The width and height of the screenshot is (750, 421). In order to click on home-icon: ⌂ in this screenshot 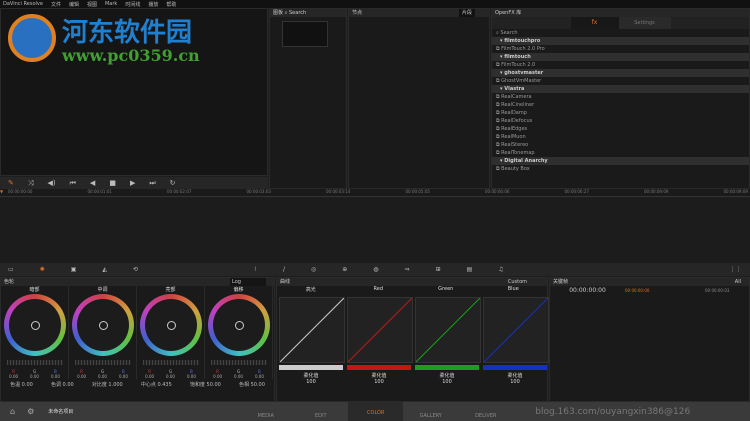, I will do `click(12, 411)`.